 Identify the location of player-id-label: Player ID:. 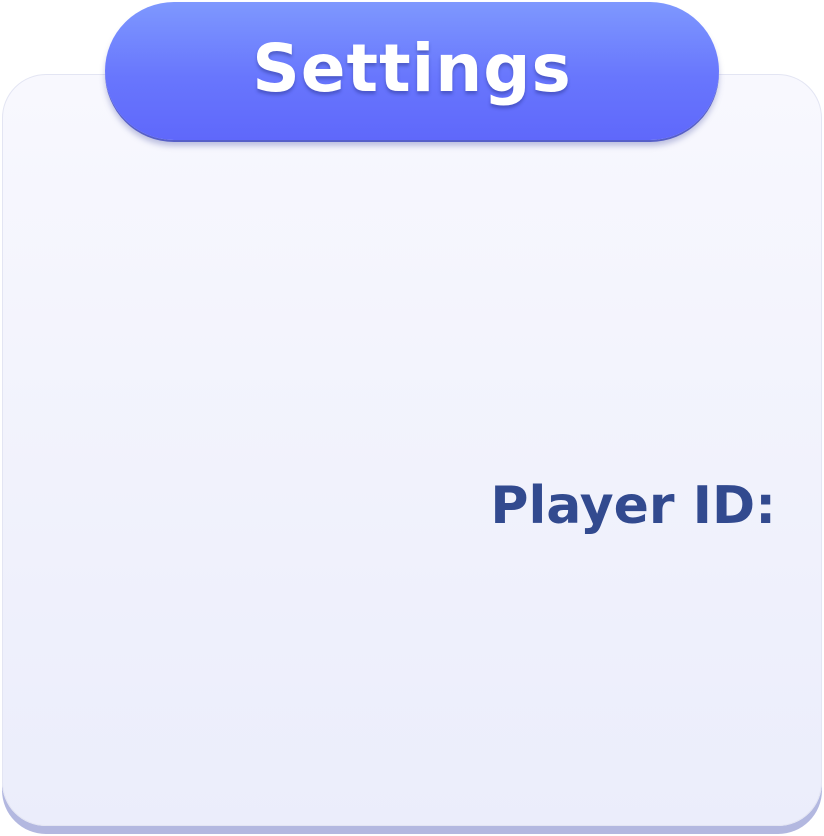
(633, 506).